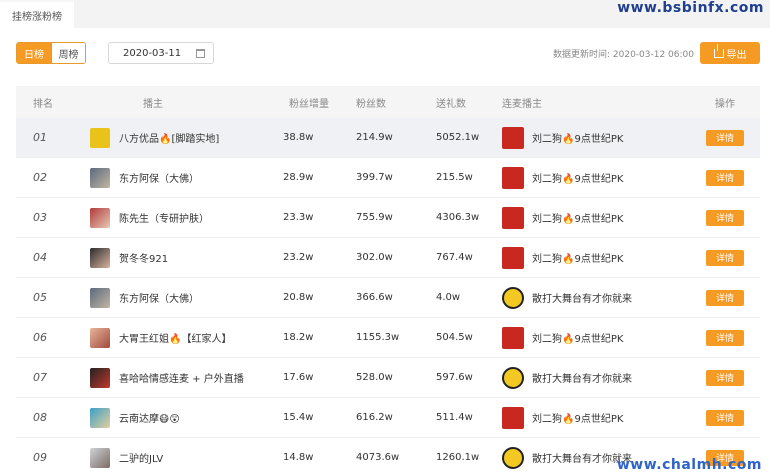 Image resolution: width=770 pixels, height=475 pixels. I want to click on anchor-name: 贺冬冬921, so click(143, 257).